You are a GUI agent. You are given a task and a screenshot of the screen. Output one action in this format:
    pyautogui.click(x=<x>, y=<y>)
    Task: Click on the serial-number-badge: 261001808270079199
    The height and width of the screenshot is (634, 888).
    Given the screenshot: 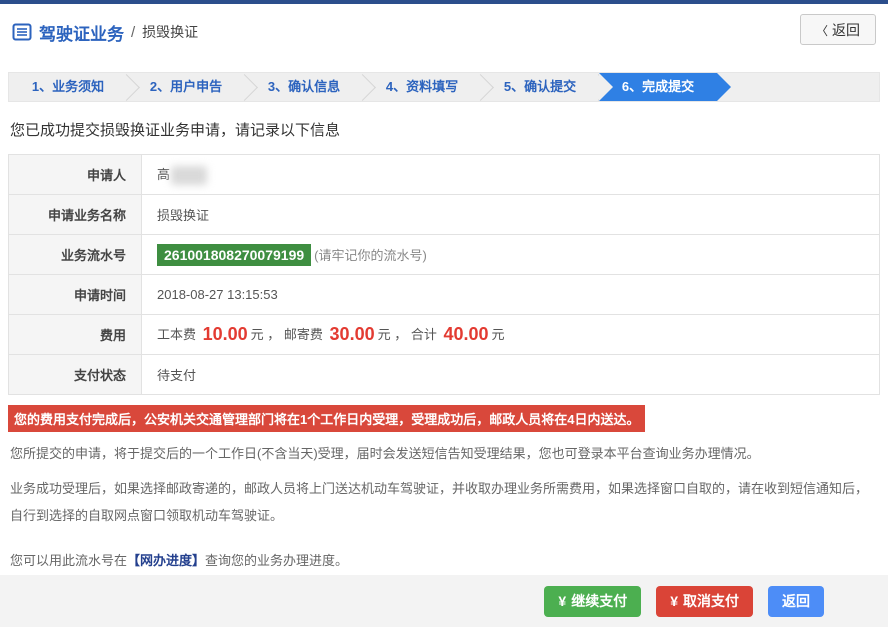 What is the action you would take?
    pyautogui.click(x=234, y=255)
    